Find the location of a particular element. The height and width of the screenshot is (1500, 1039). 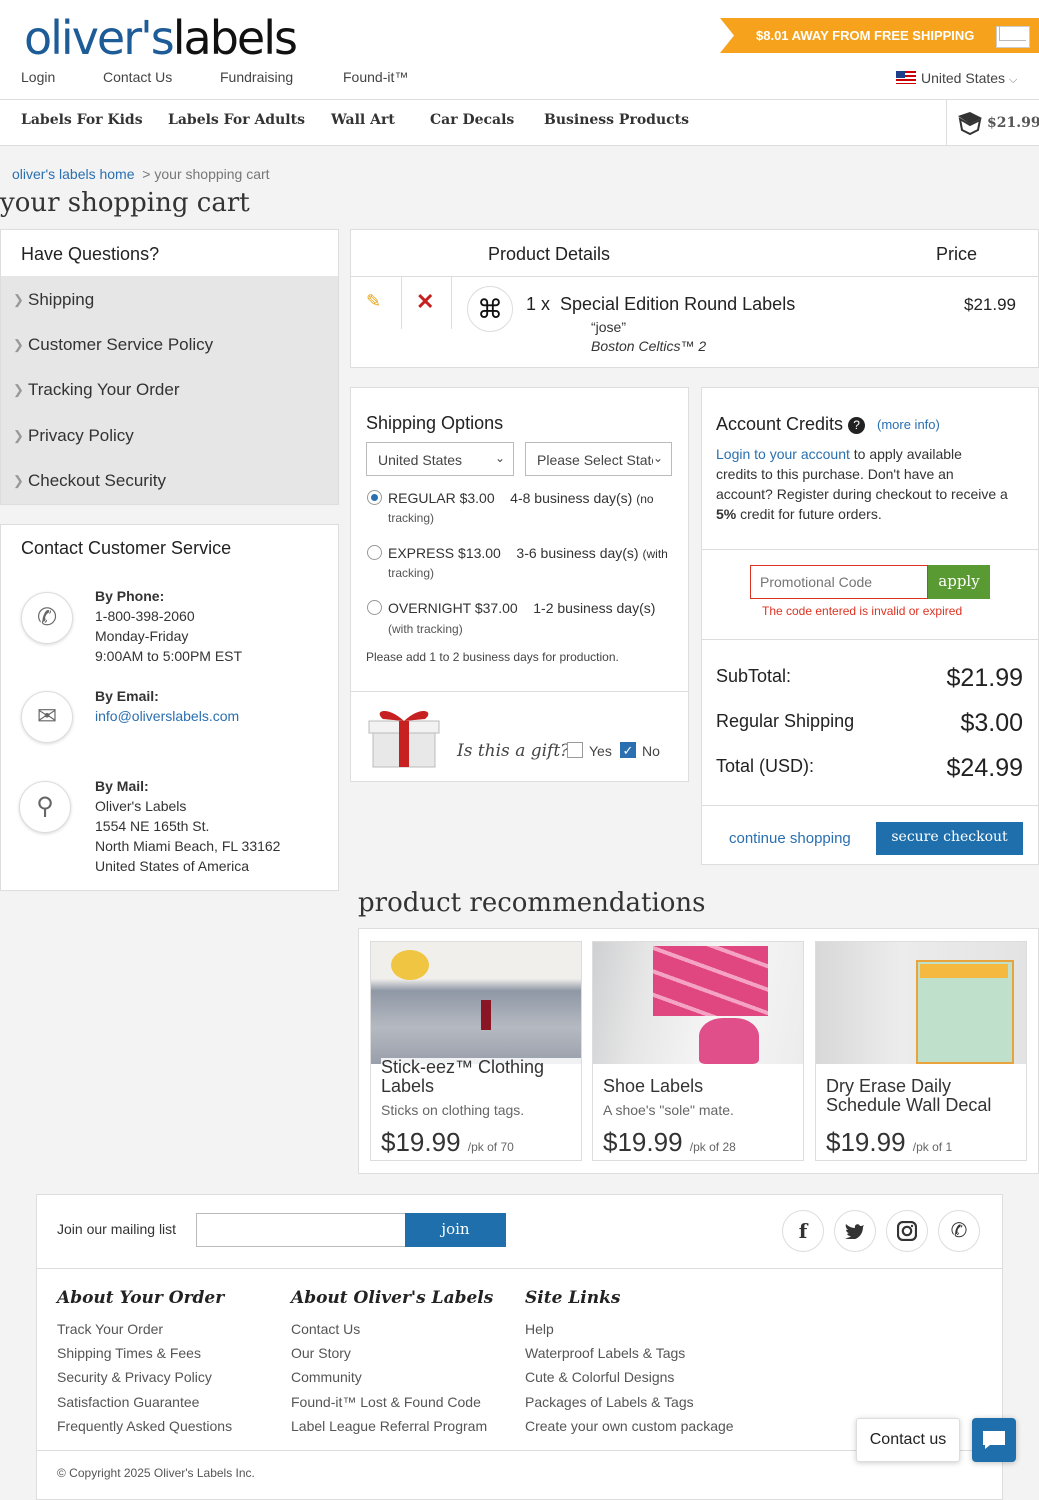

contact-us-link: Contact Us is located at coordinates (137, 77).